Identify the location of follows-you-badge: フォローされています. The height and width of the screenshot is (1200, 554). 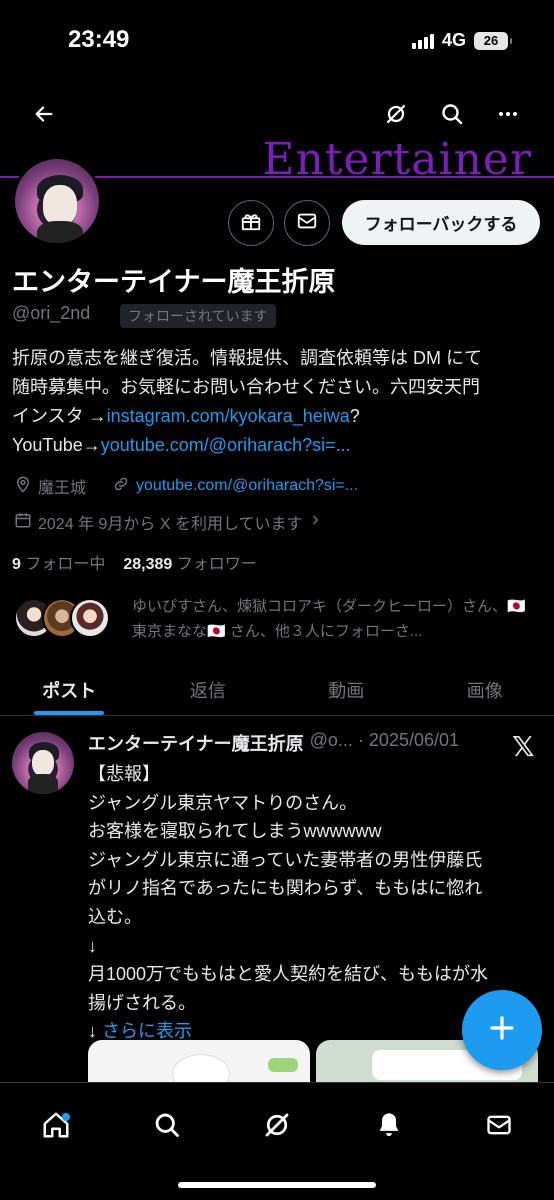
(198, 316).